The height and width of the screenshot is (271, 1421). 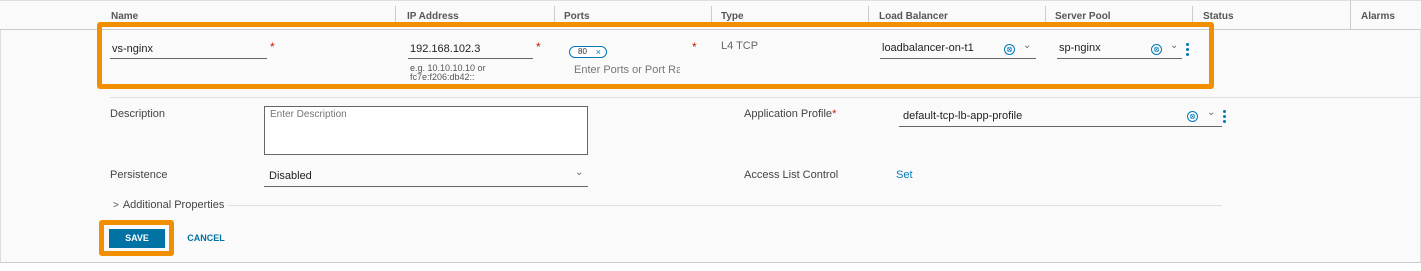 I want to click on ip-address-input, so click(x=470, y=49).